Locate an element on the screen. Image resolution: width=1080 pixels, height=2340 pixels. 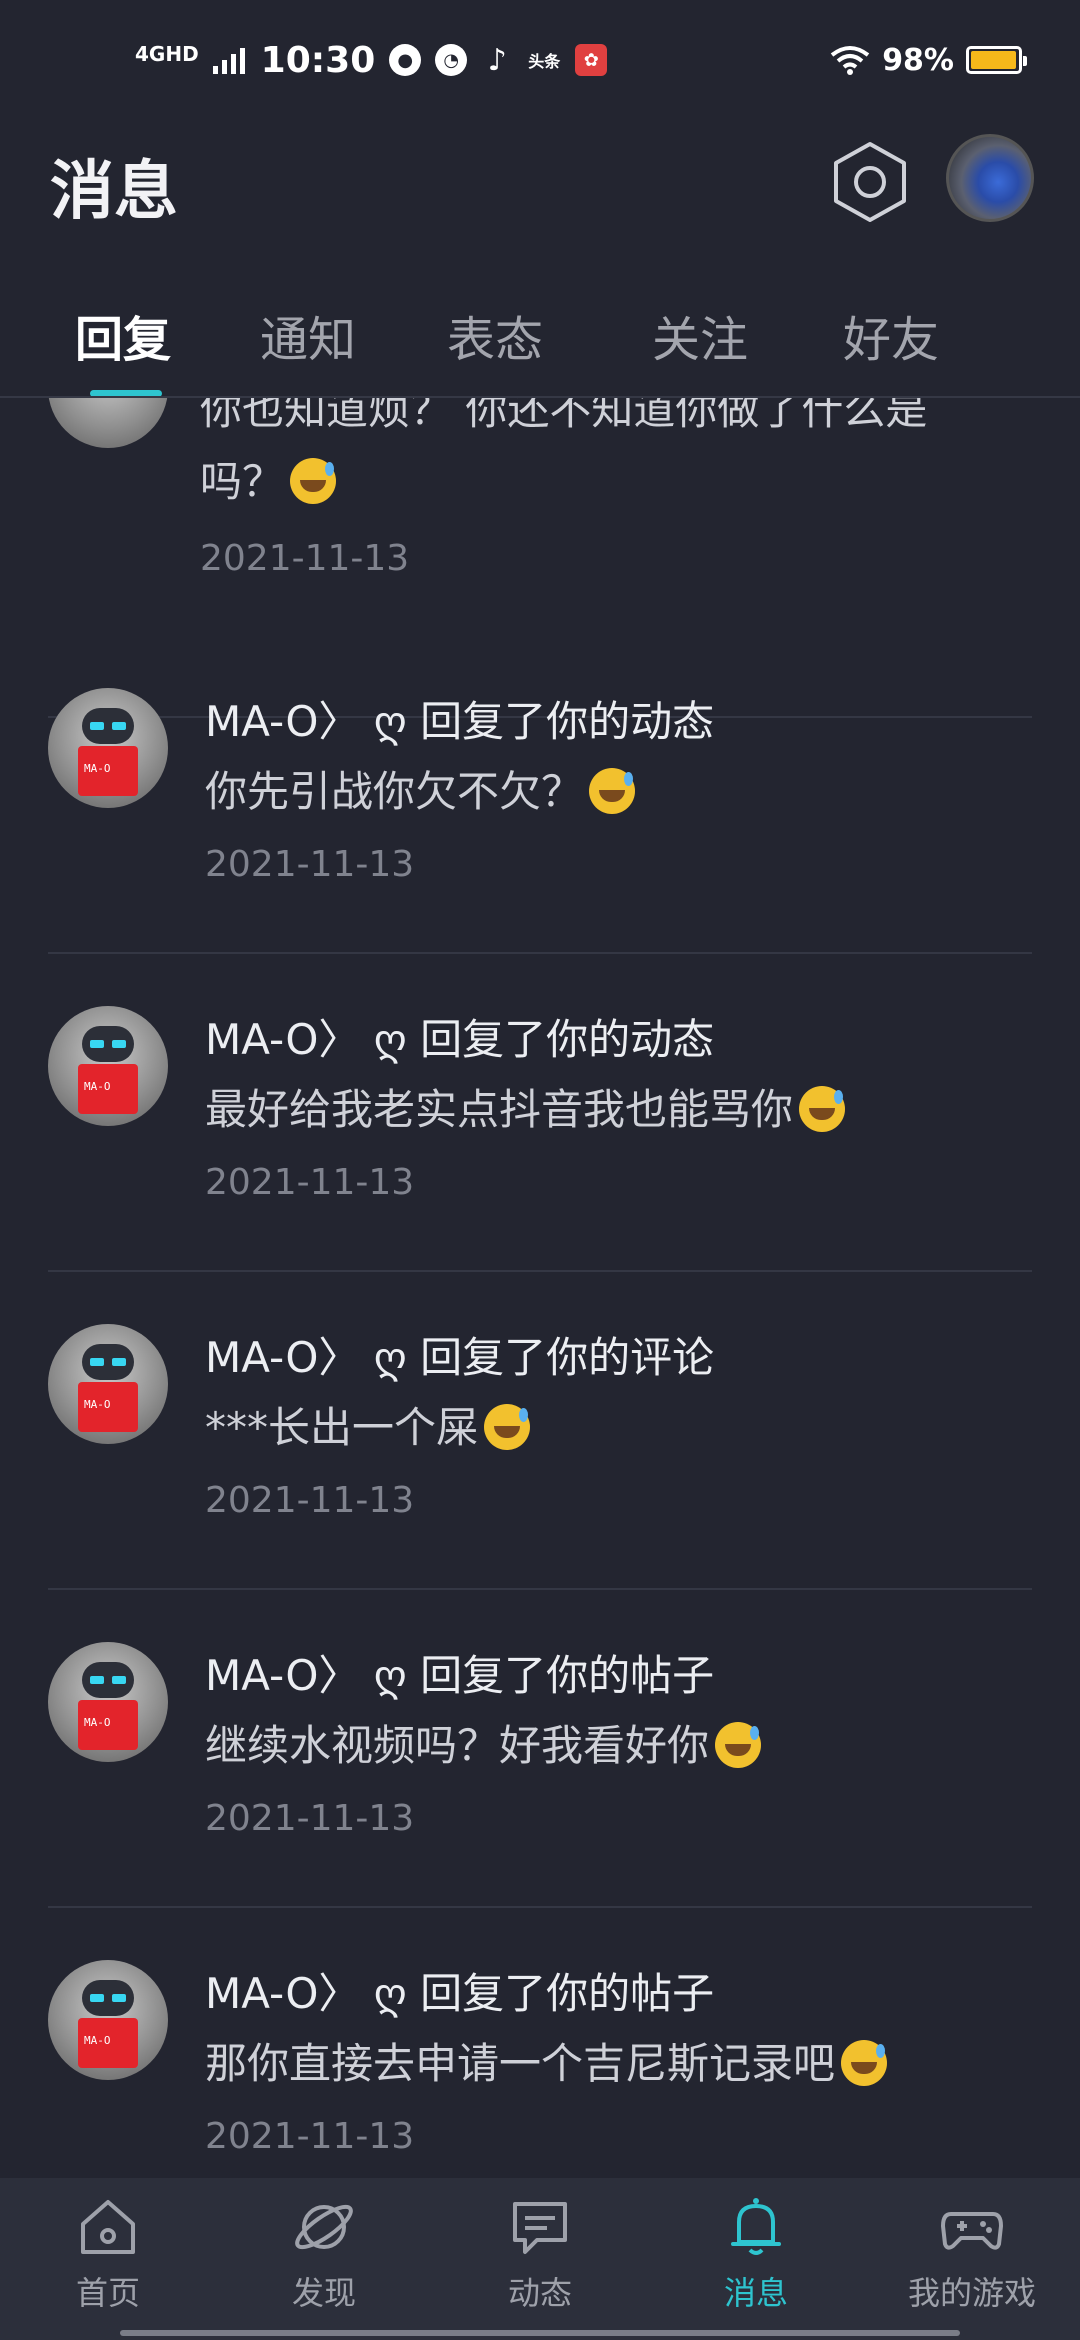
nav-label: 发现 is located at coordinates (323, 2293).